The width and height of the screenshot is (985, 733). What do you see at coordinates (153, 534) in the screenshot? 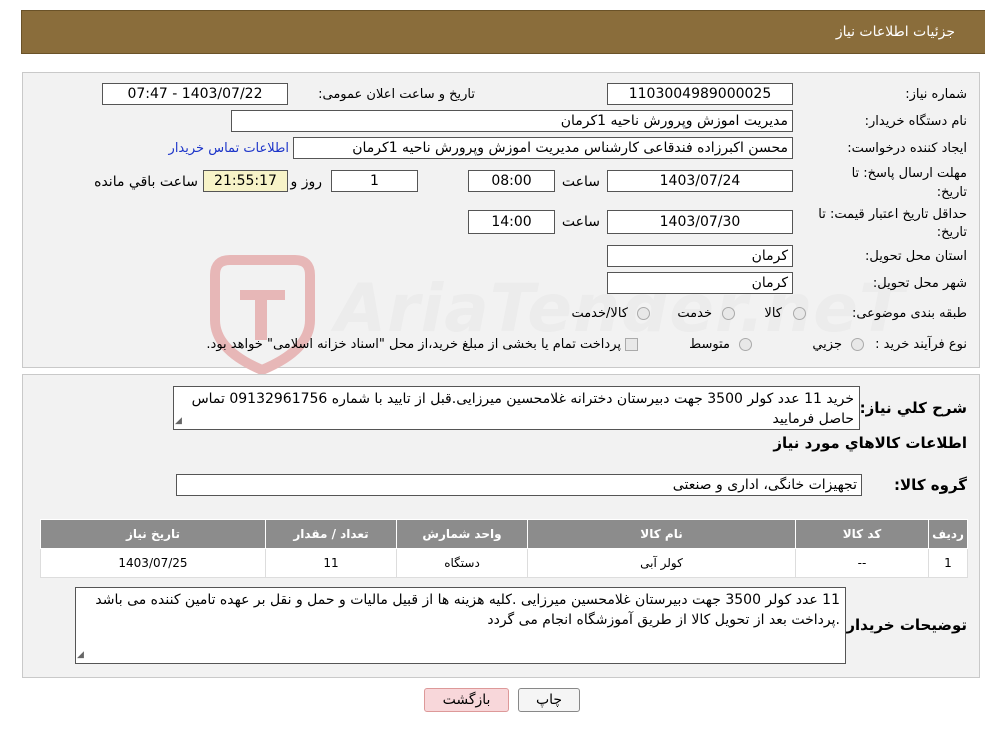
I see `col-date: تاریخ نیاز` at bounding box center [153, 534].